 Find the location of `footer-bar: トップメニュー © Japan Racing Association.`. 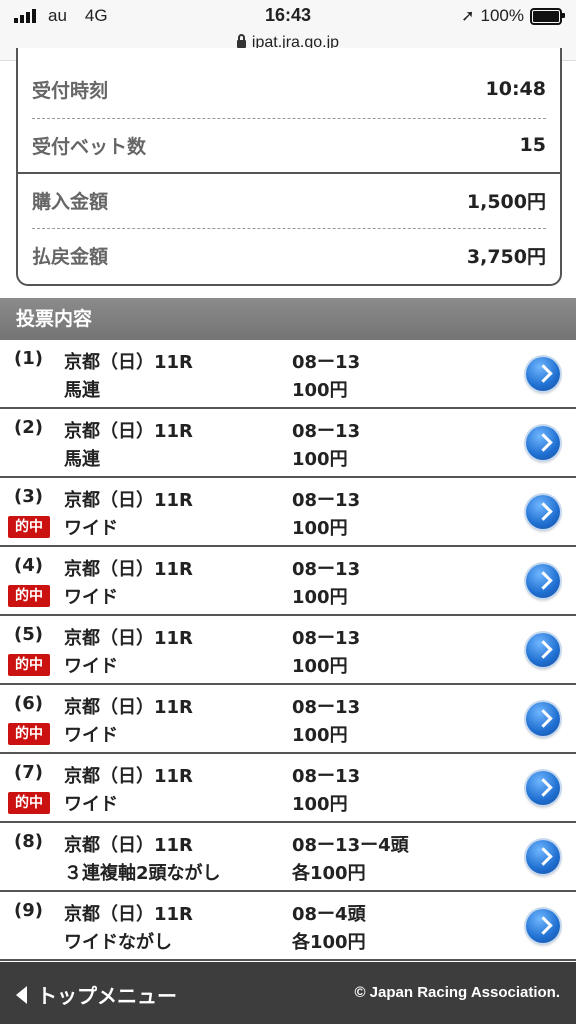

footer-bar: トップメニュー © Japan Racing Association. is located at coordinates (288, 993).